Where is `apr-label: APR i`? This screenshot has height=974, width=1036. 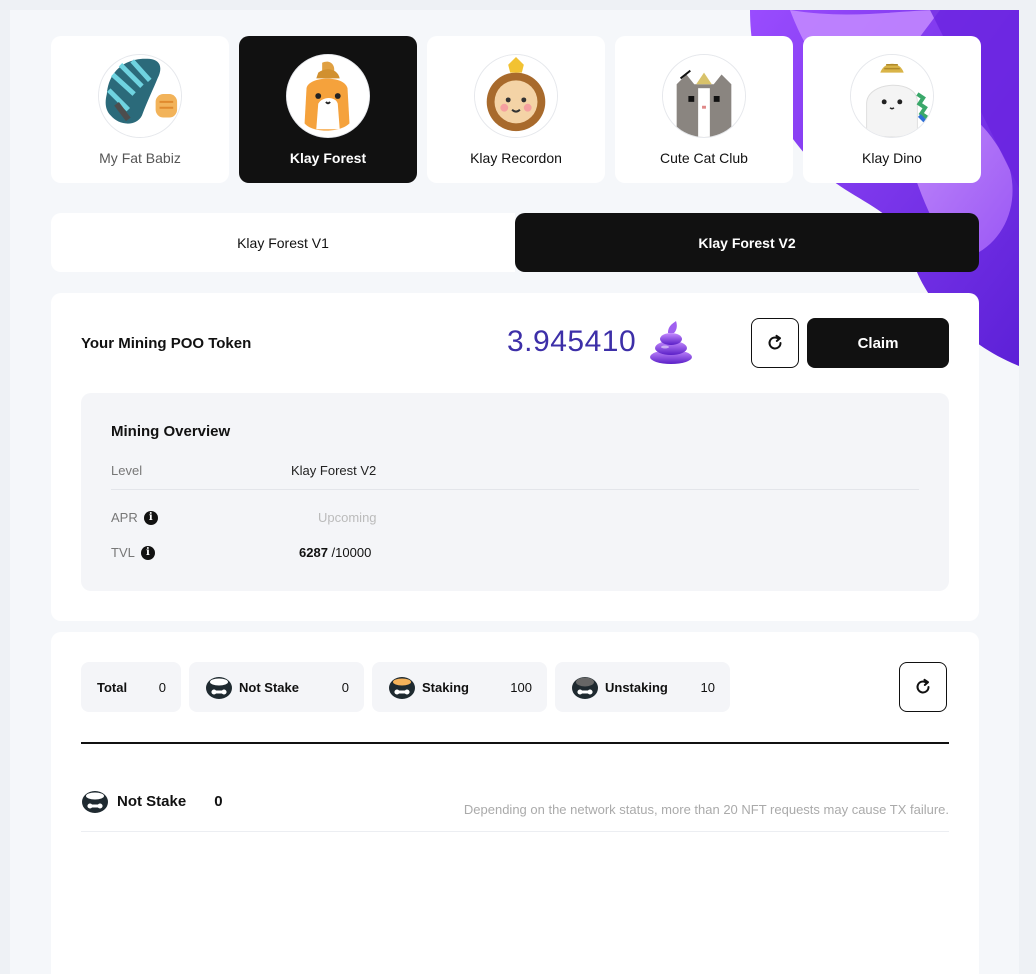
apr-label: APR i is located at coordinates (134, 517).